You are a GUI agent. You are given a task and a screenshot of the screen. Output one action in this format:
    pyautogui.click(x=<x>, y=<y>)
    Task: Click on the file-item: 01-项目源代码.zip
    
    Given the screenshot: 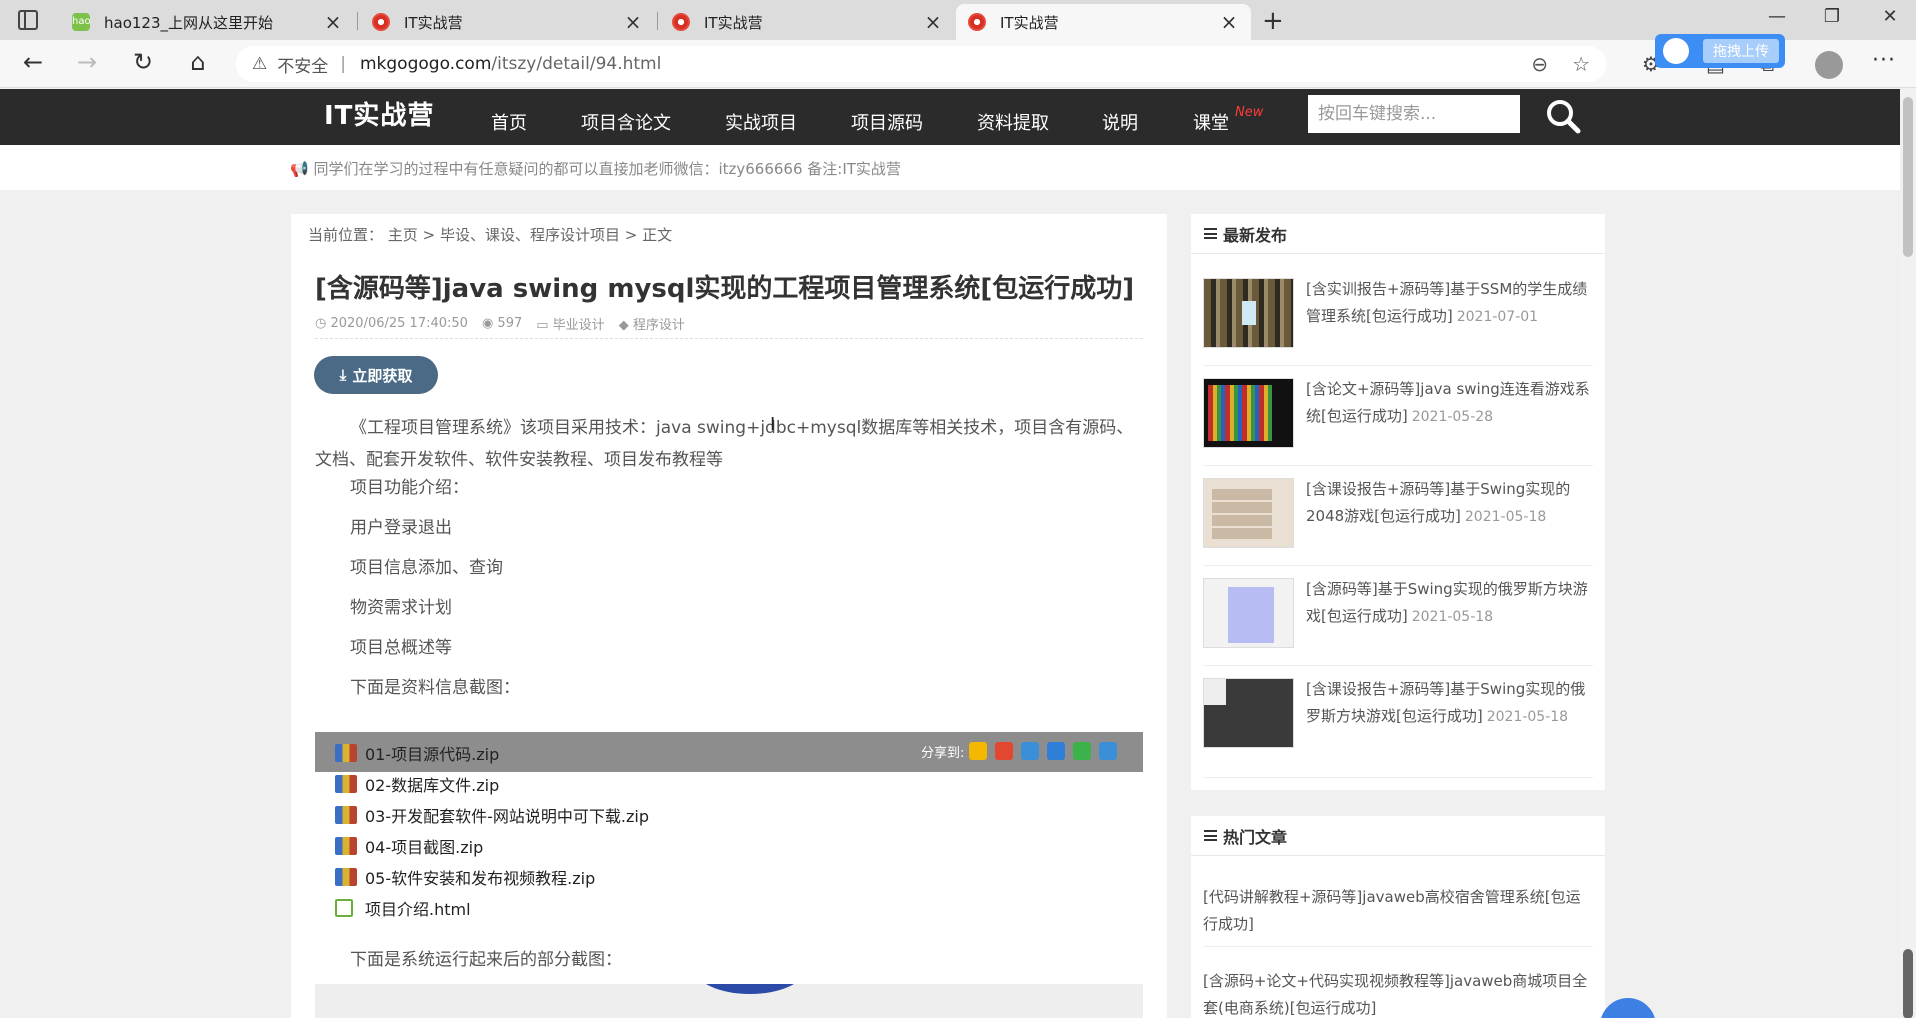 What is the action you would take?
    pyautogui.click(x=417, y=753)
    